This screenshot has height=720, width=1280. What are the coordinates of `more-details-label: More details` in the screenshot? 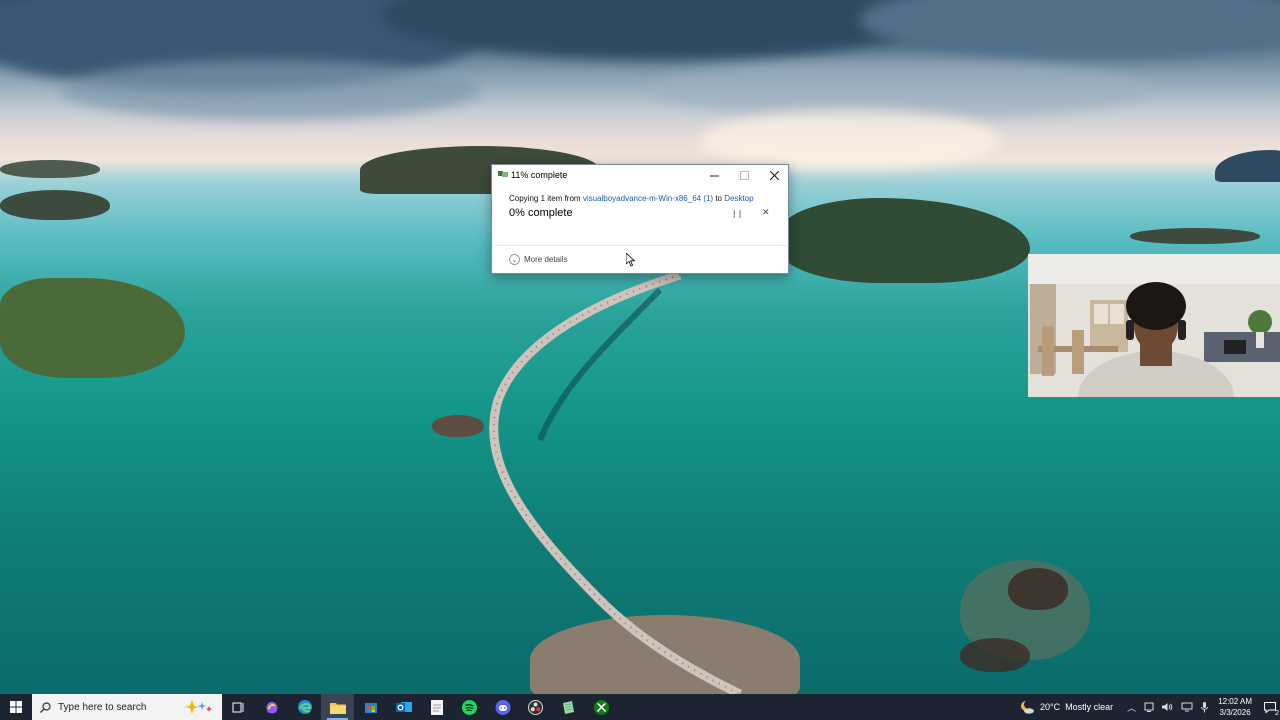 It's located at (546, 259).